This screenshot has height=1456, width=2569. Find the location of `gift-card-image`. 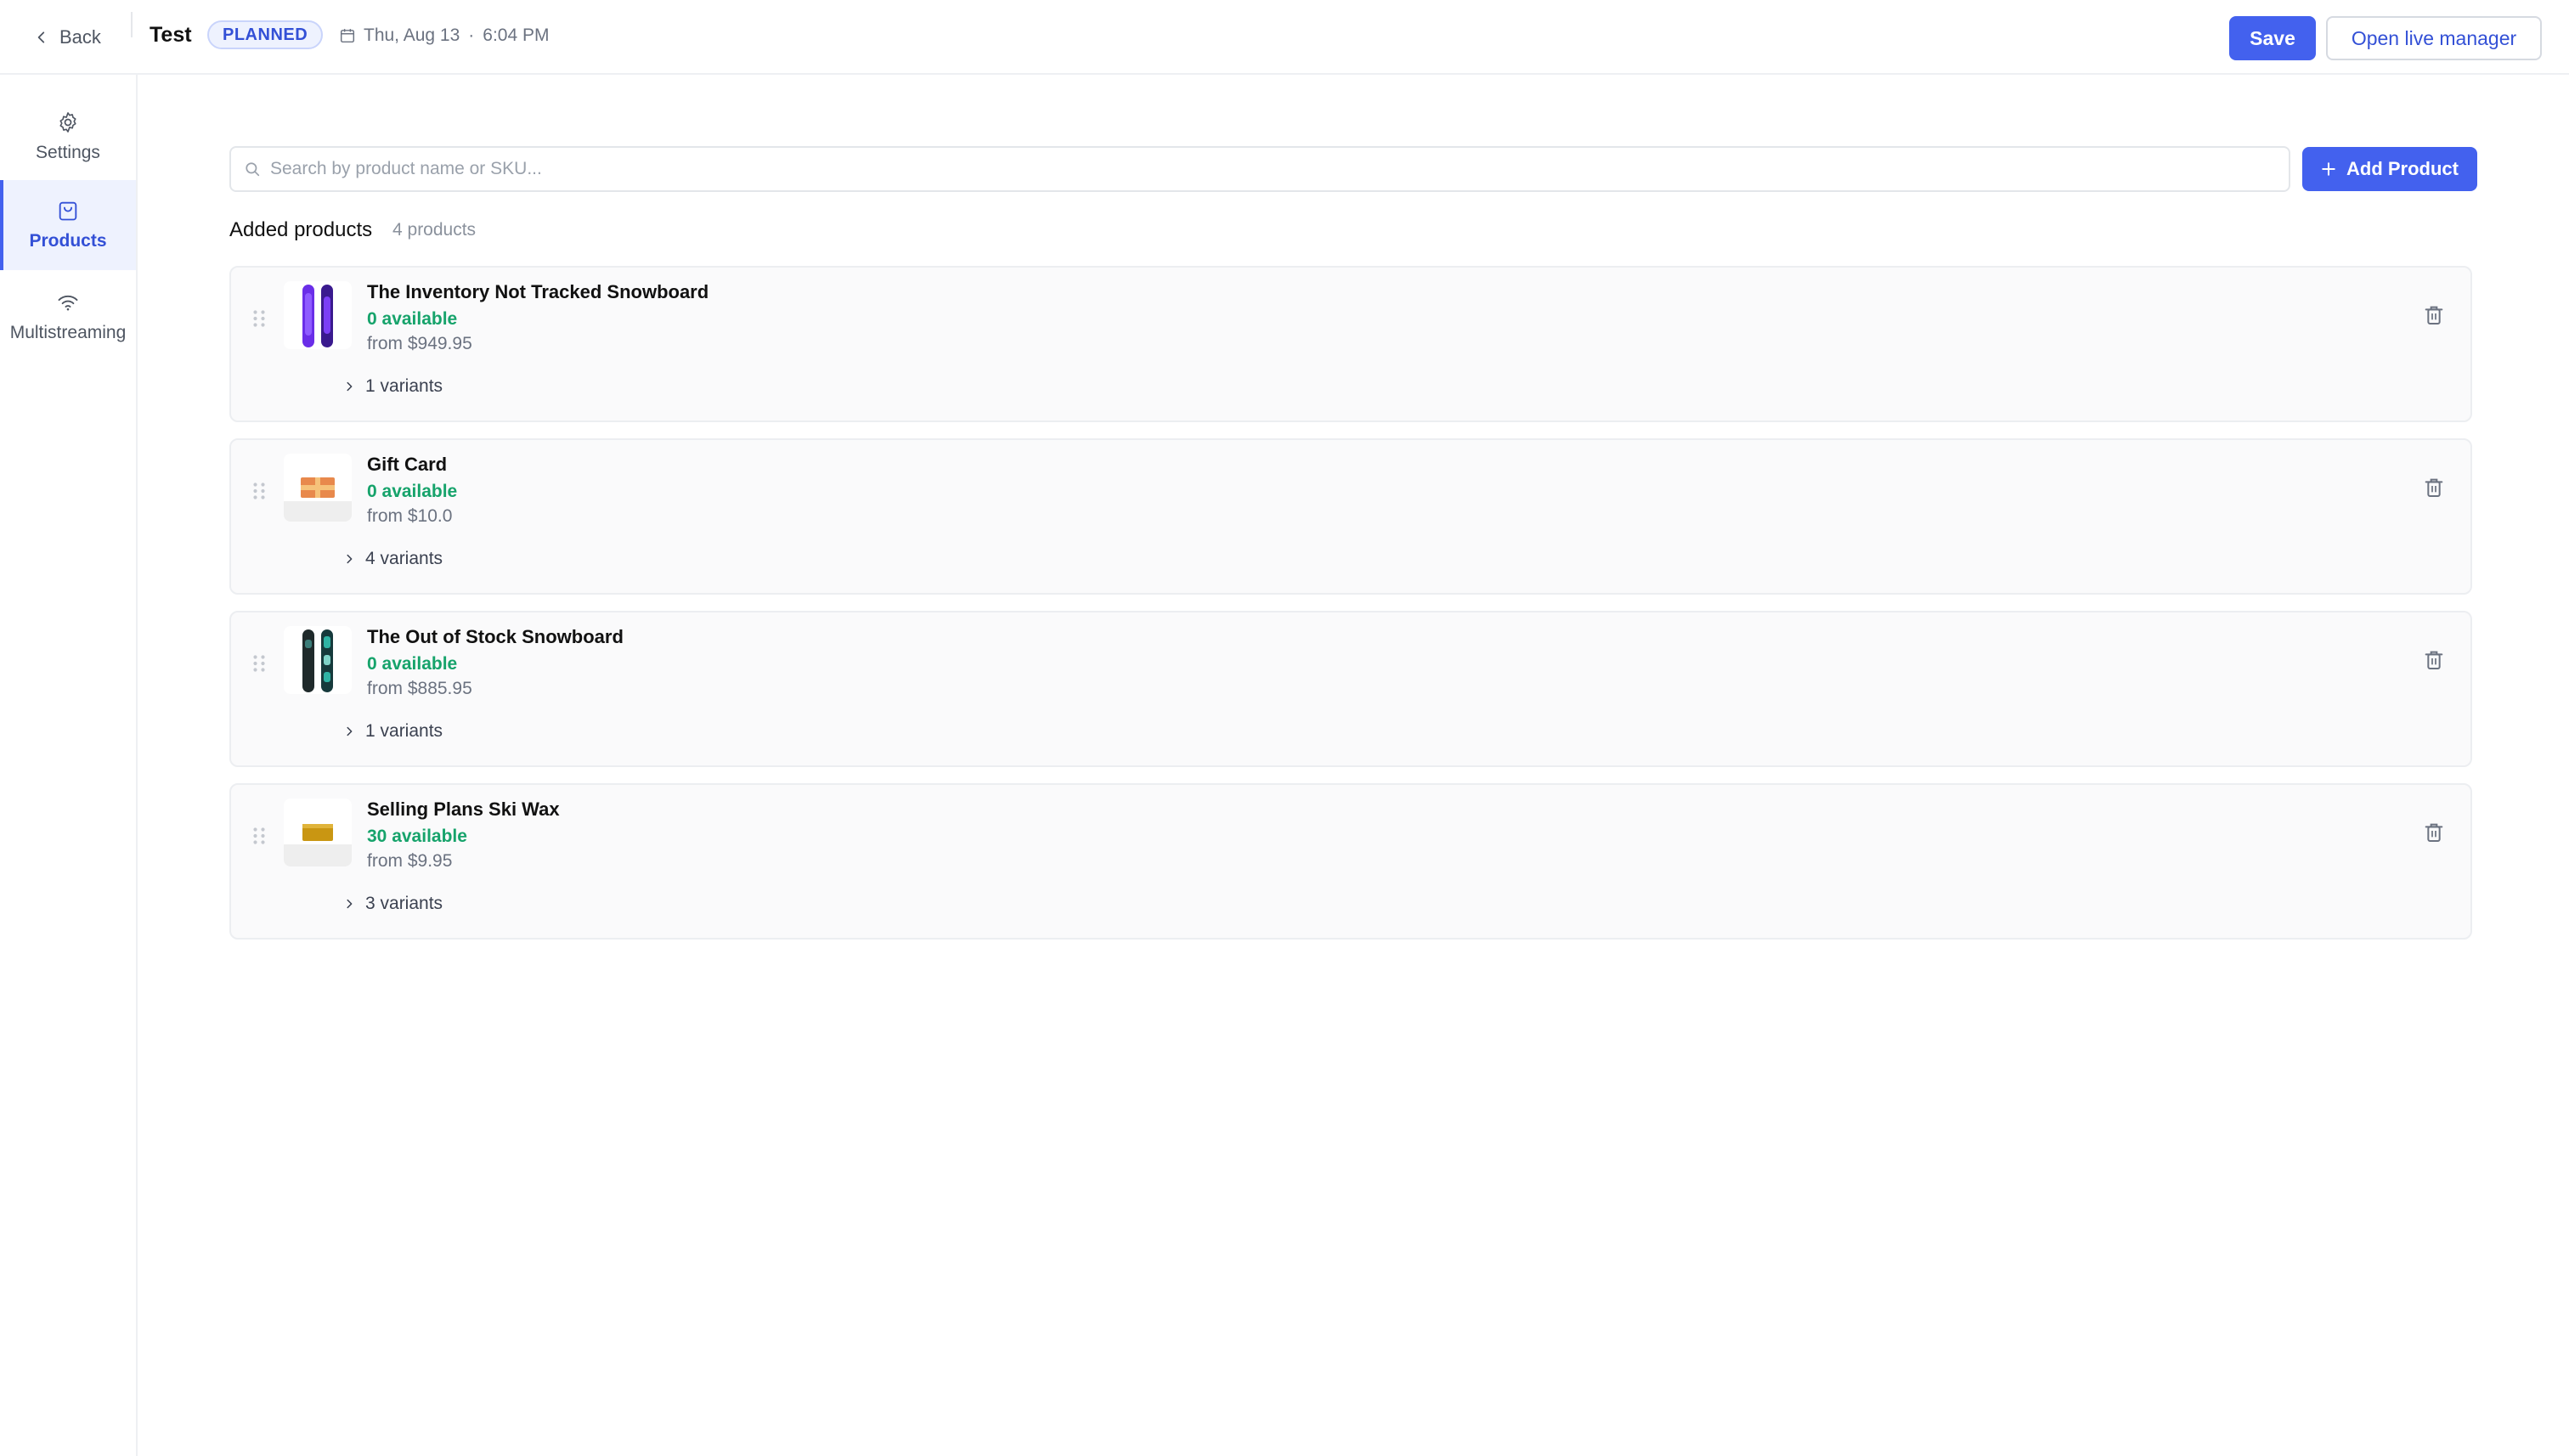

gift-card-image is located at coordinates (318, 499).